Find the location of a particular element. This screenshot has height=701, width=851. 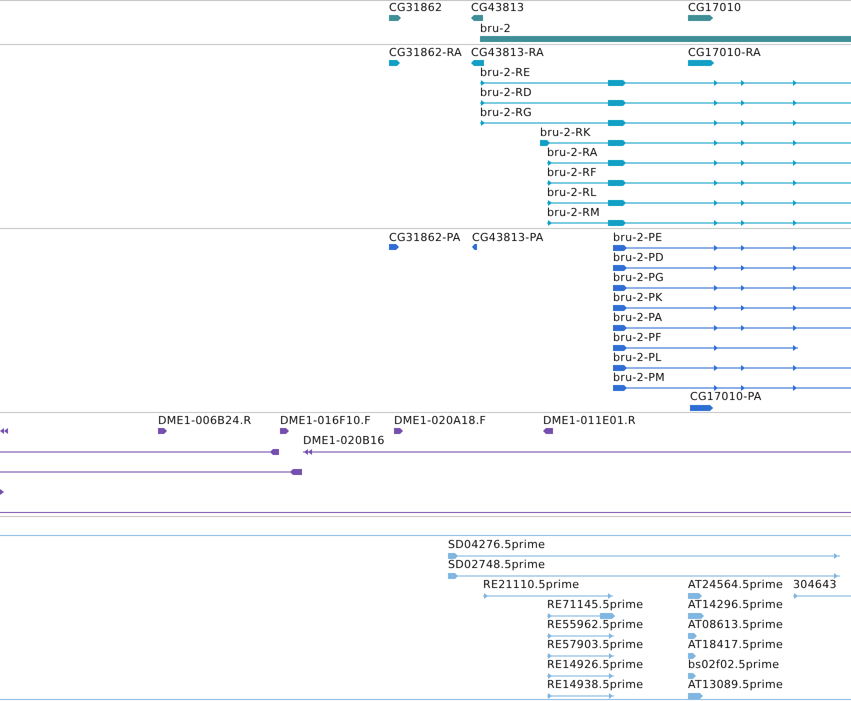

feature-label: bru-2-PL is located at coordinates (637, 358).